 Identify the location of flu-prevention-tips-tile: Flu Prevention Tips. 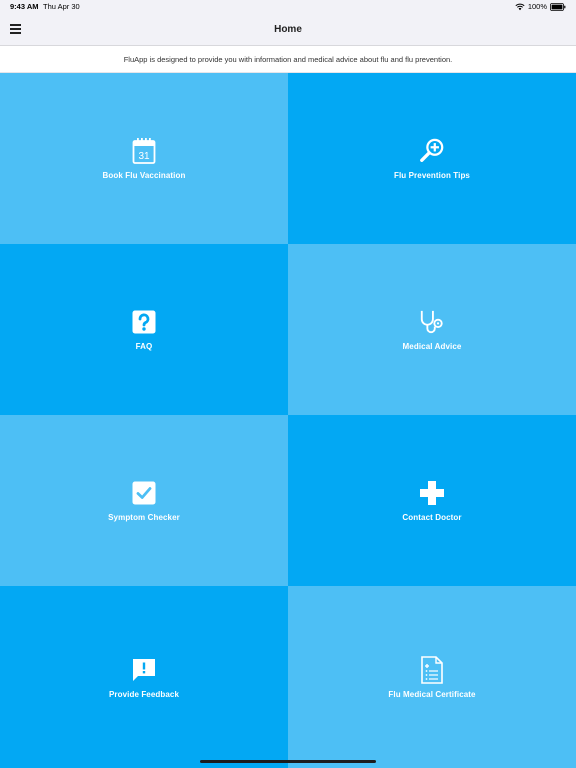
(432, 158).